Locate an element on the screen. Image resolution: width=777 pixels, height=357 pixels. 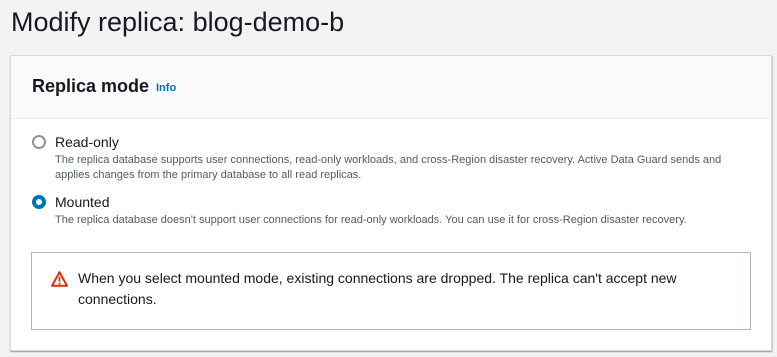
radio-button-mounted is located at coordinates (39, 202).